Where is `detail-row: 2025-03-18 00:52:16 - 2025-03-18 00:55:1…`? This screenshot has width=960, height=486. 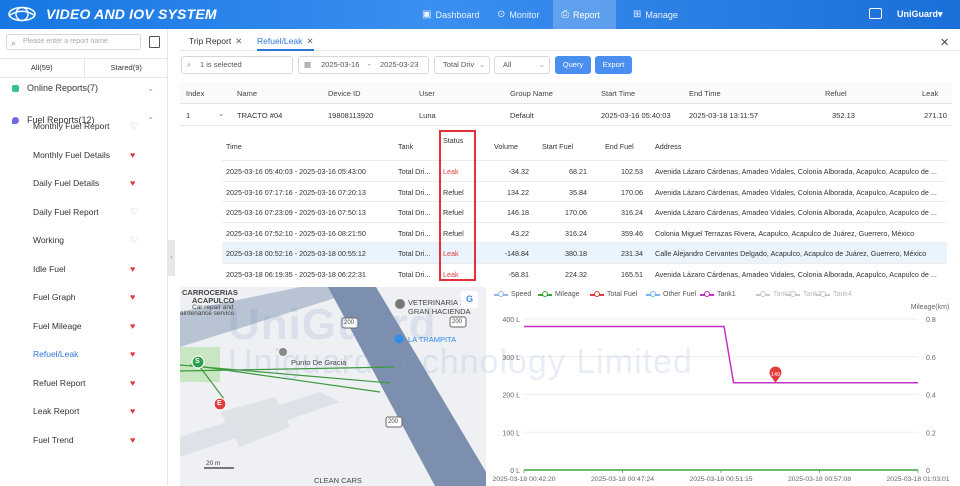
detail-row: 2025-03-18 00:52:16 - 2025-03-18 00:55:1… is located at coordinates (584, 253).